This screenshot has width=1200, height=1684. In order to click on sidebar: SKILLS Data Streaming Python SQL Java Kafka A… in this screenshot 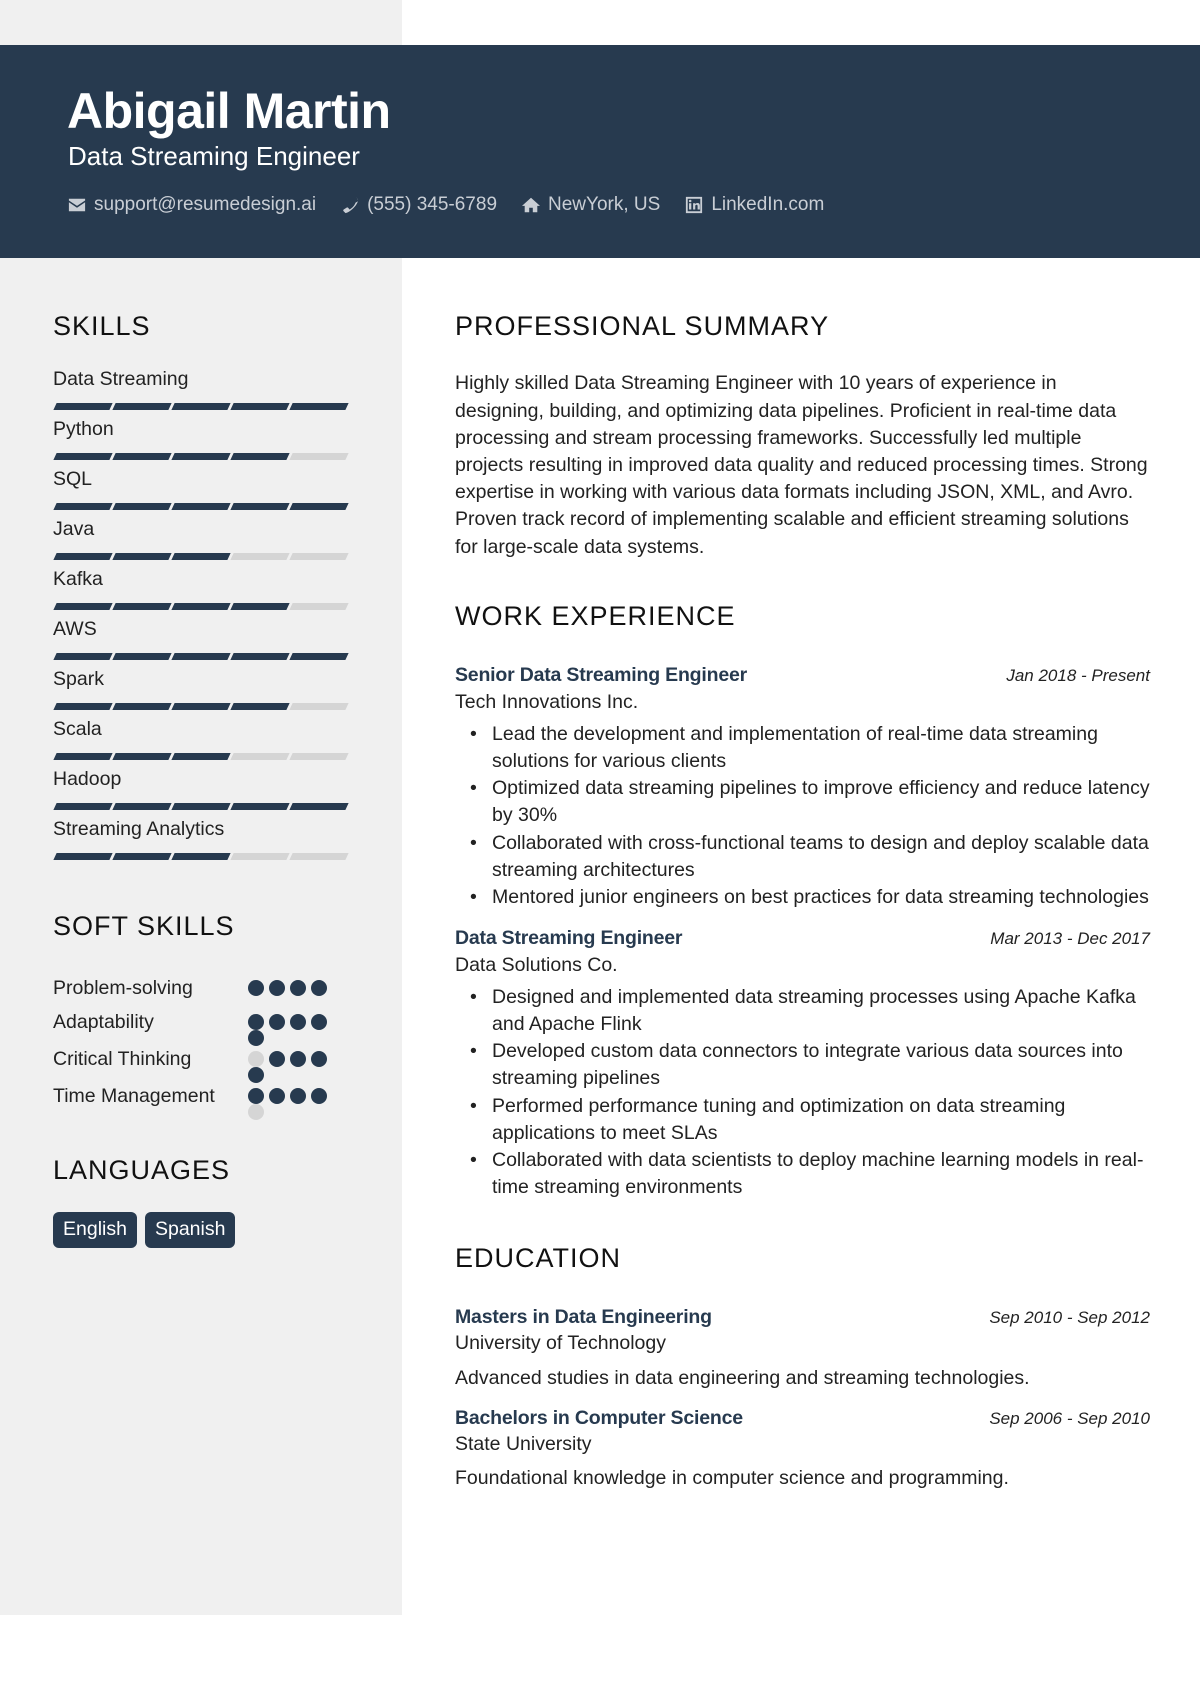, I will do `click(203, 753)`.